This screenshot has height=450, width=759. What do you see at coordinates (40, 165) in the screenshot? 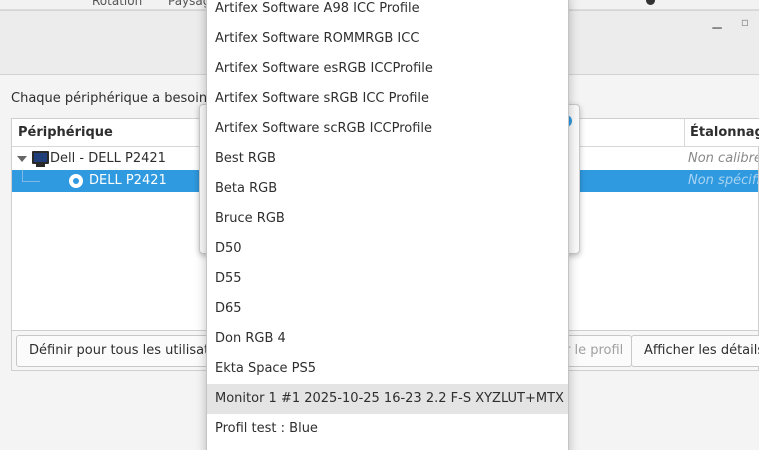
I see `monitor-stand-icon` at bounding box center [40, 165].